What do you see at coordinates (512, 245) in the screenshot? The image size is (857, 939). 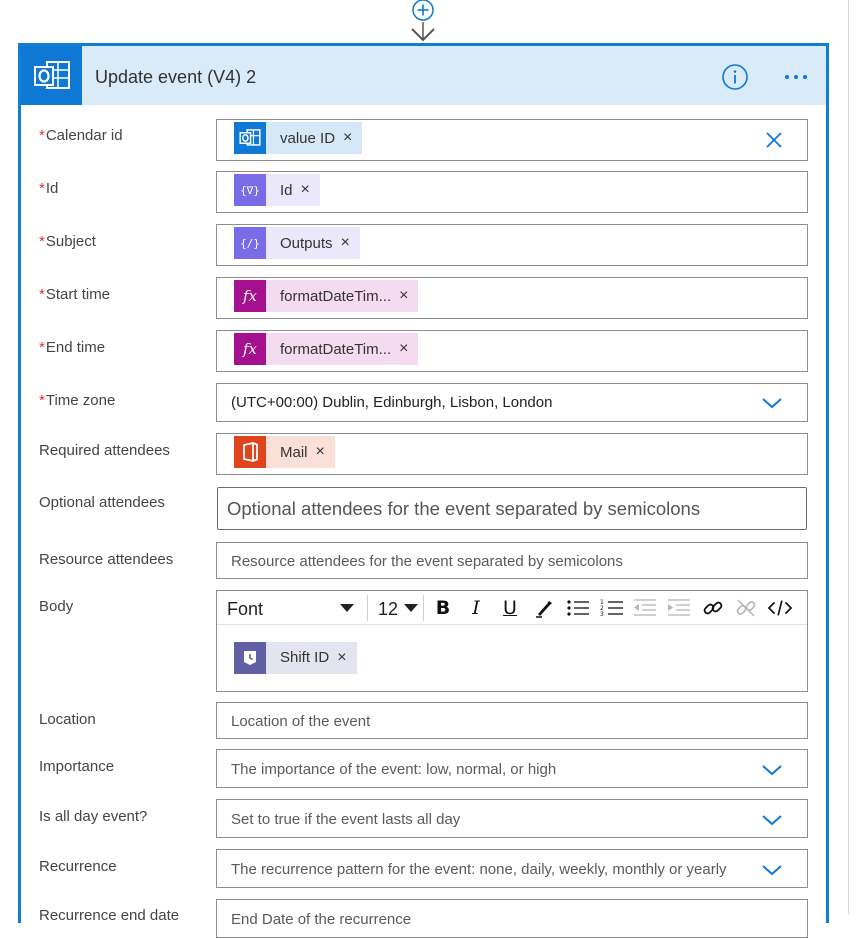 I see `subject-field: {∕} Outputs ×` at bounding box center [512, 245].